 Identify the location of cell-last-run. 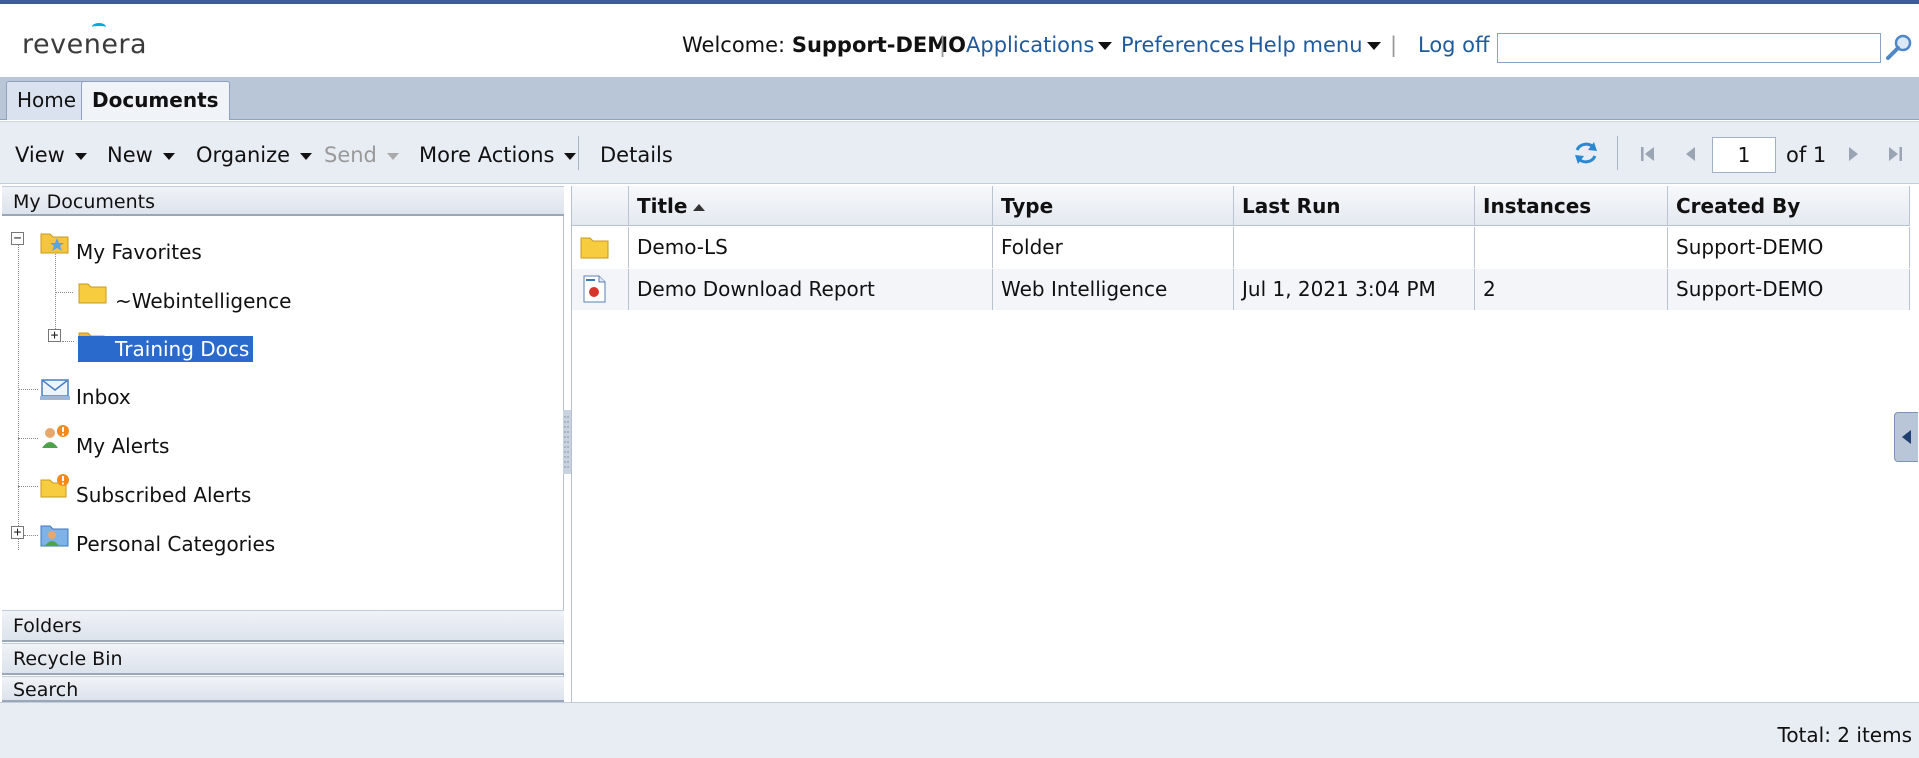
(1354, 247).